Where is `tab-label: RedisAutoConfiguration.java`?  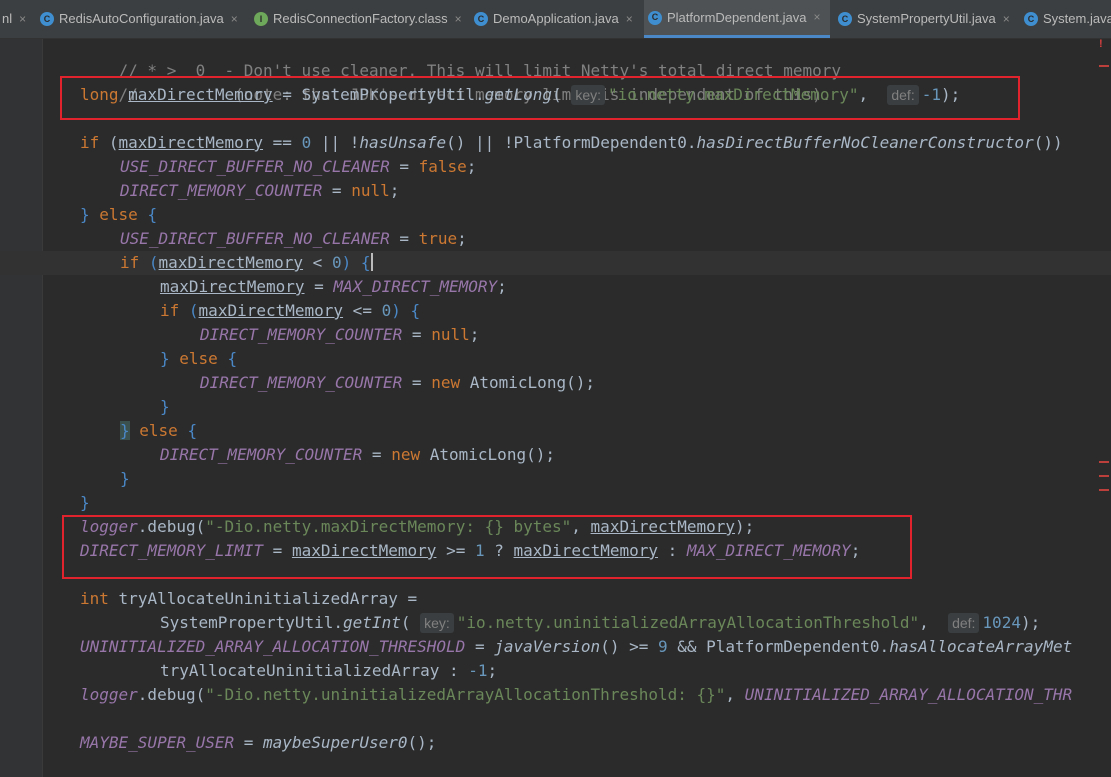
tab-label: RedisAutoConfiguration.java is located at coordinates (141, 18).